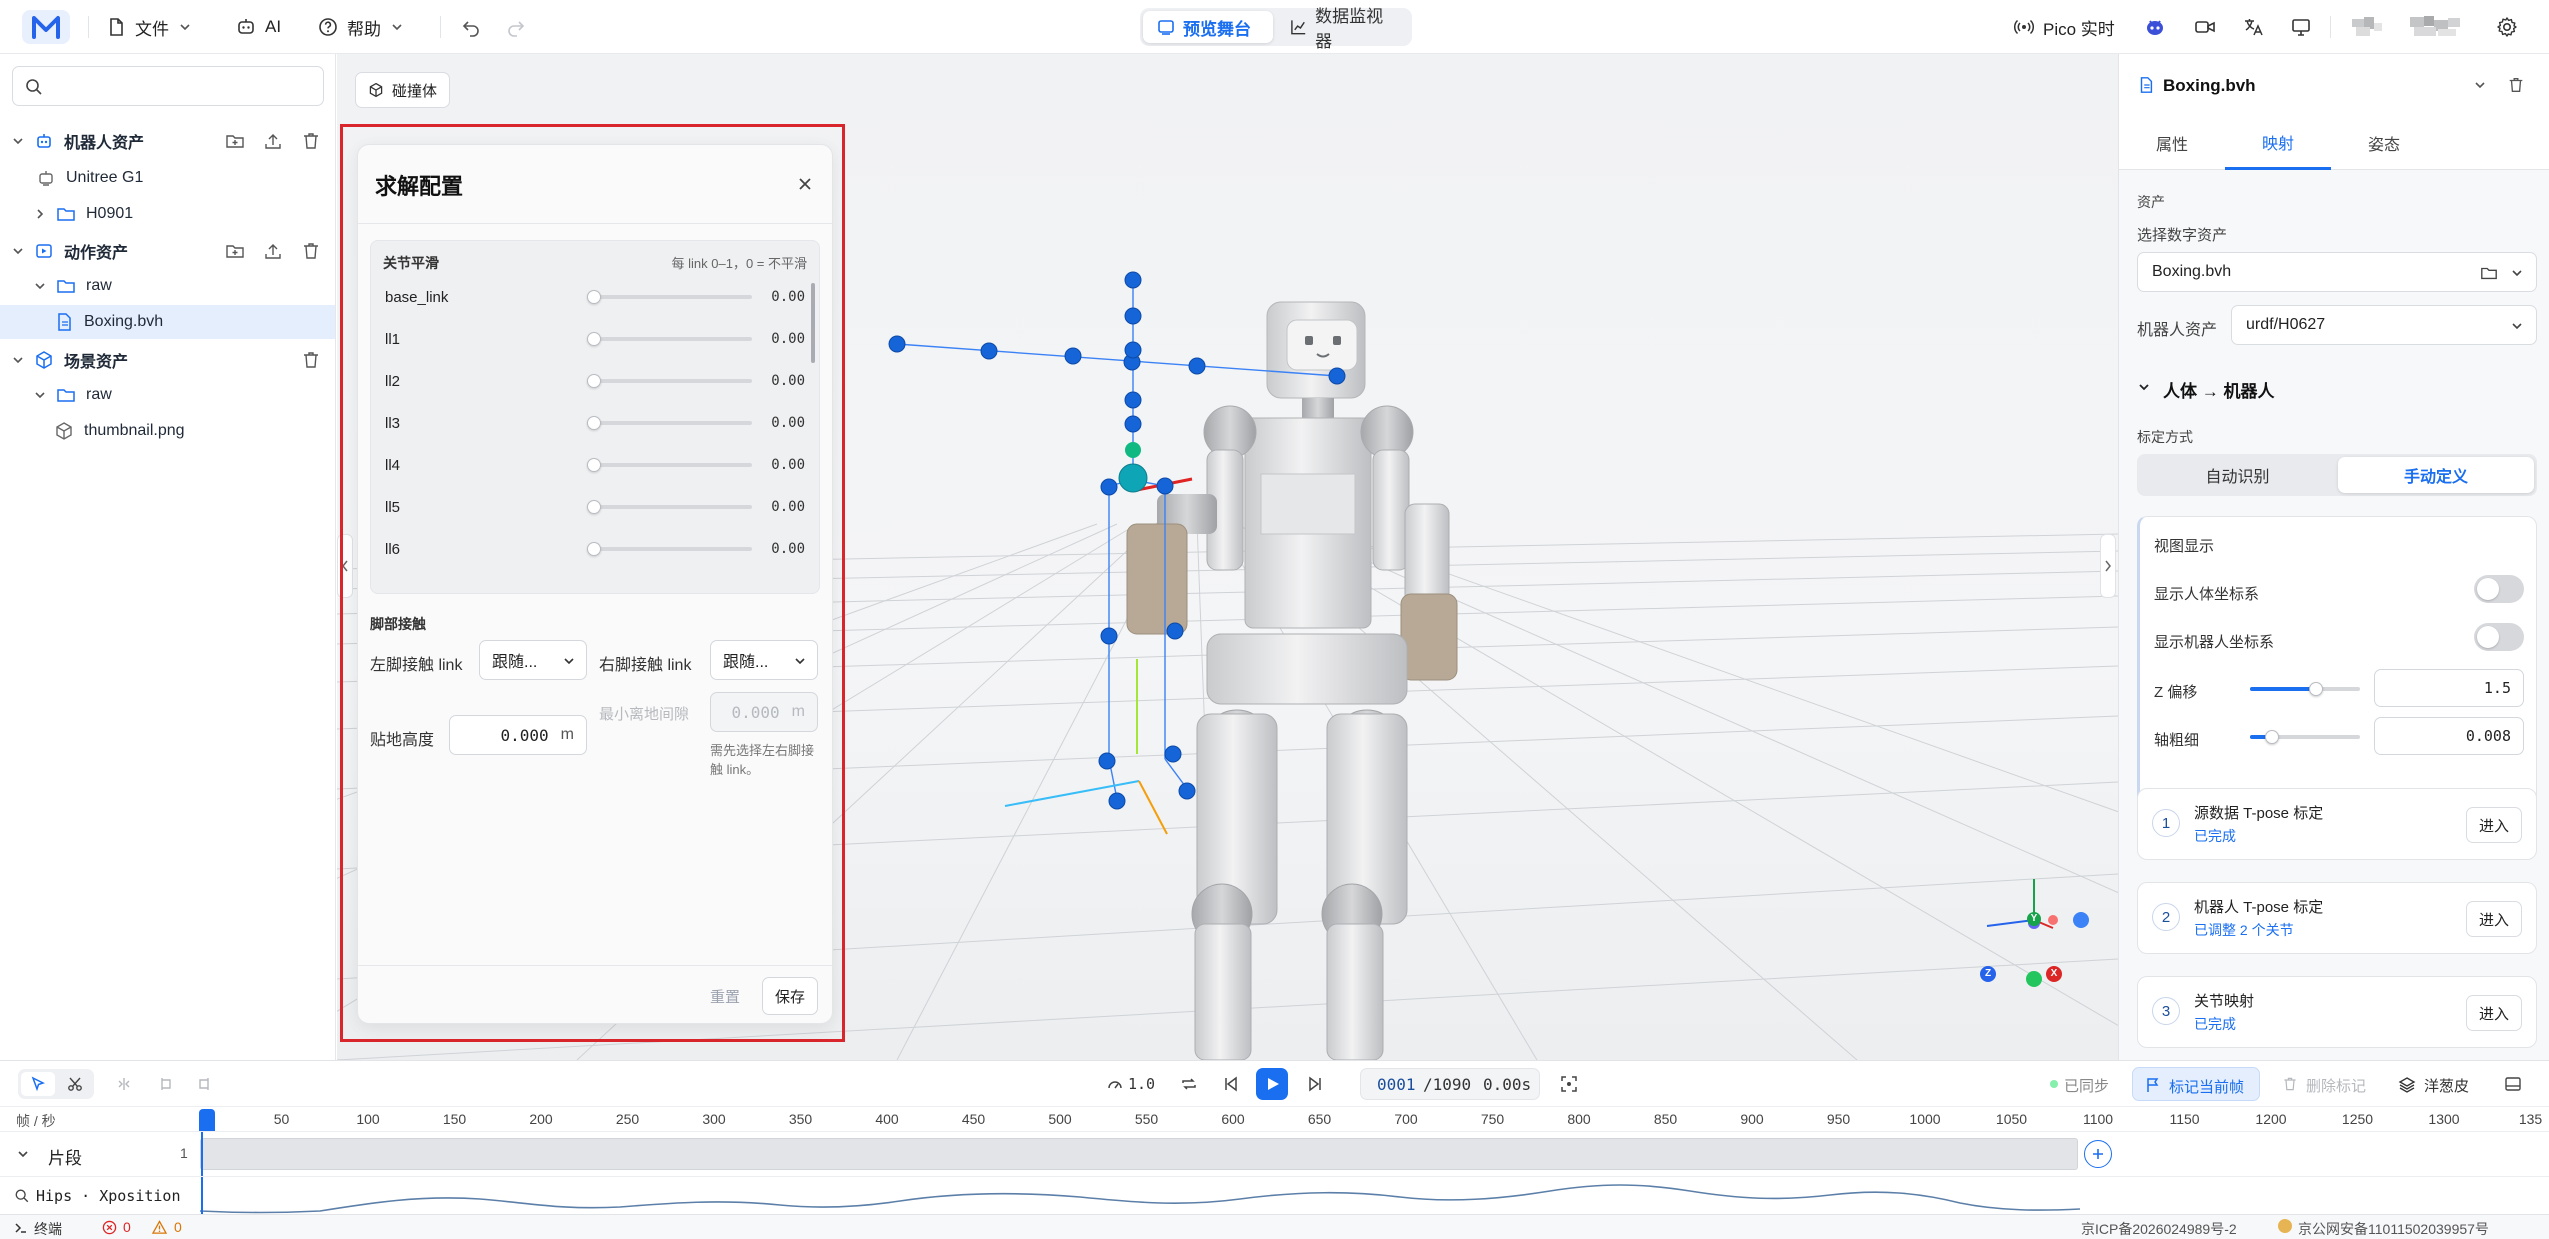 This screenshot has width=2549, height=1239. Describe the element at coordinates (1272, 1084) in the screenshot. I see `play-button` at that location.